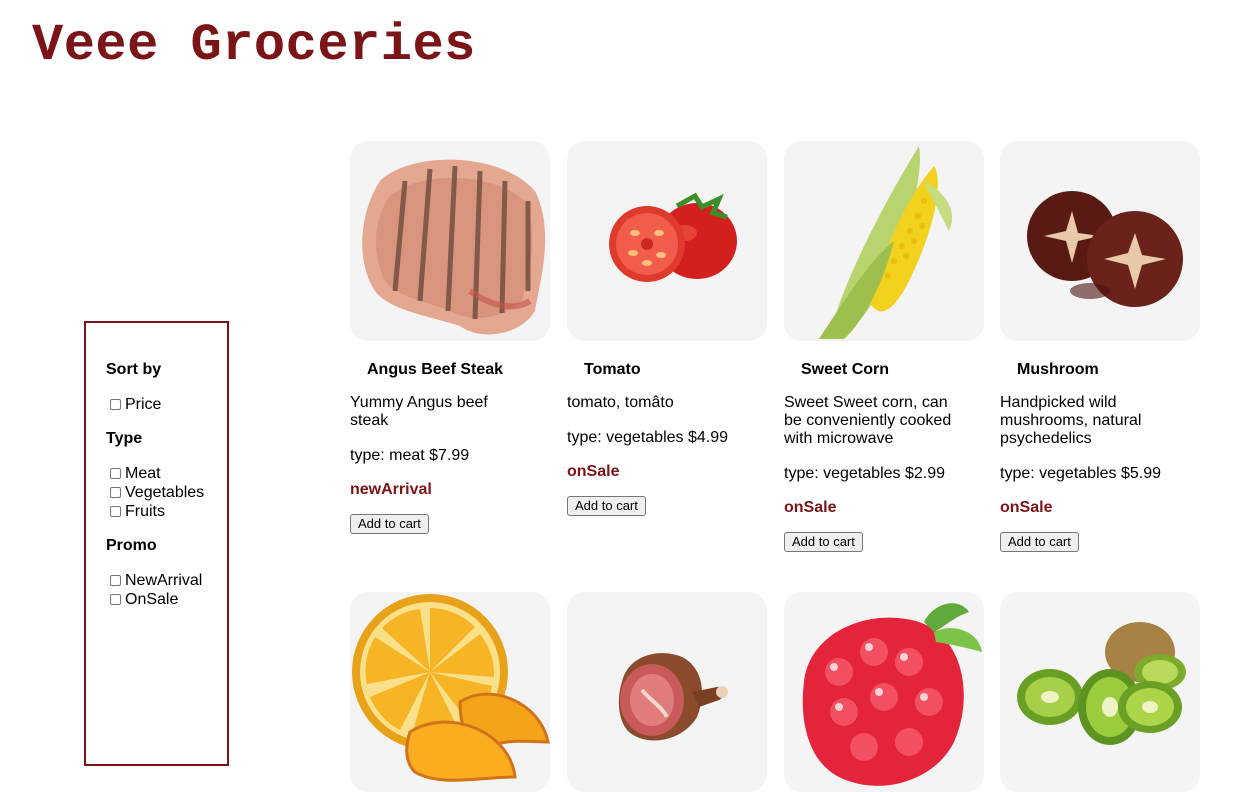  I want to click on sort-heading: Sort by, so click(134, 369).